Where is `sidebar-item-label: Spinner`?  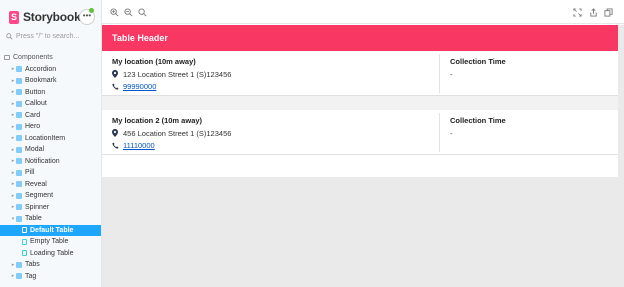 sidebar-item-label: Spinner is located at coordinates (37, 207).